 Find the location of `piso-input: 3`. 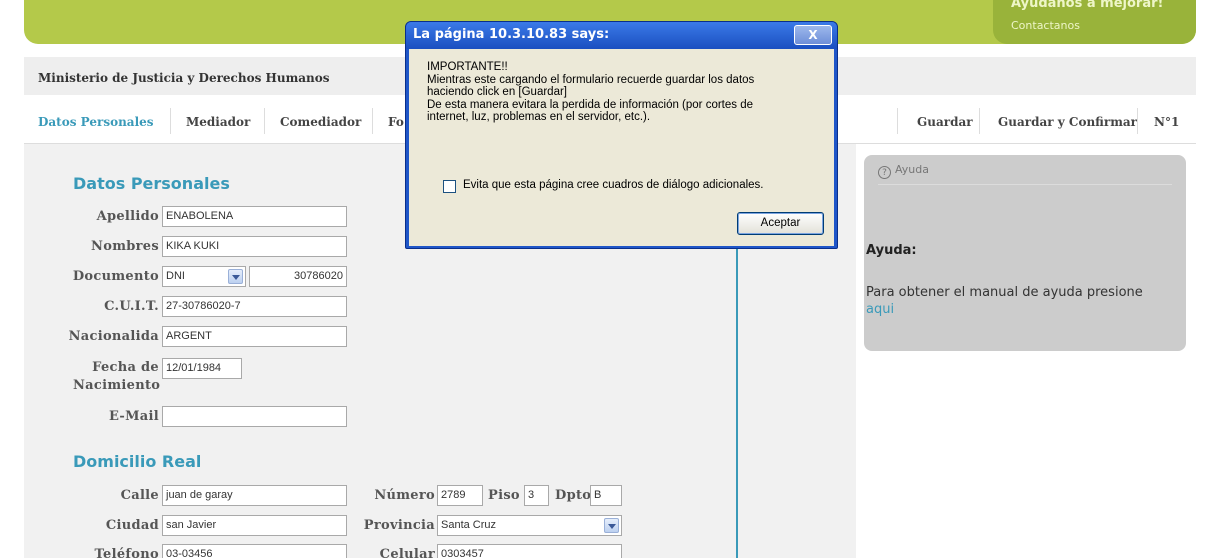

piso-input: 3 is located at coordinates (536, 495).